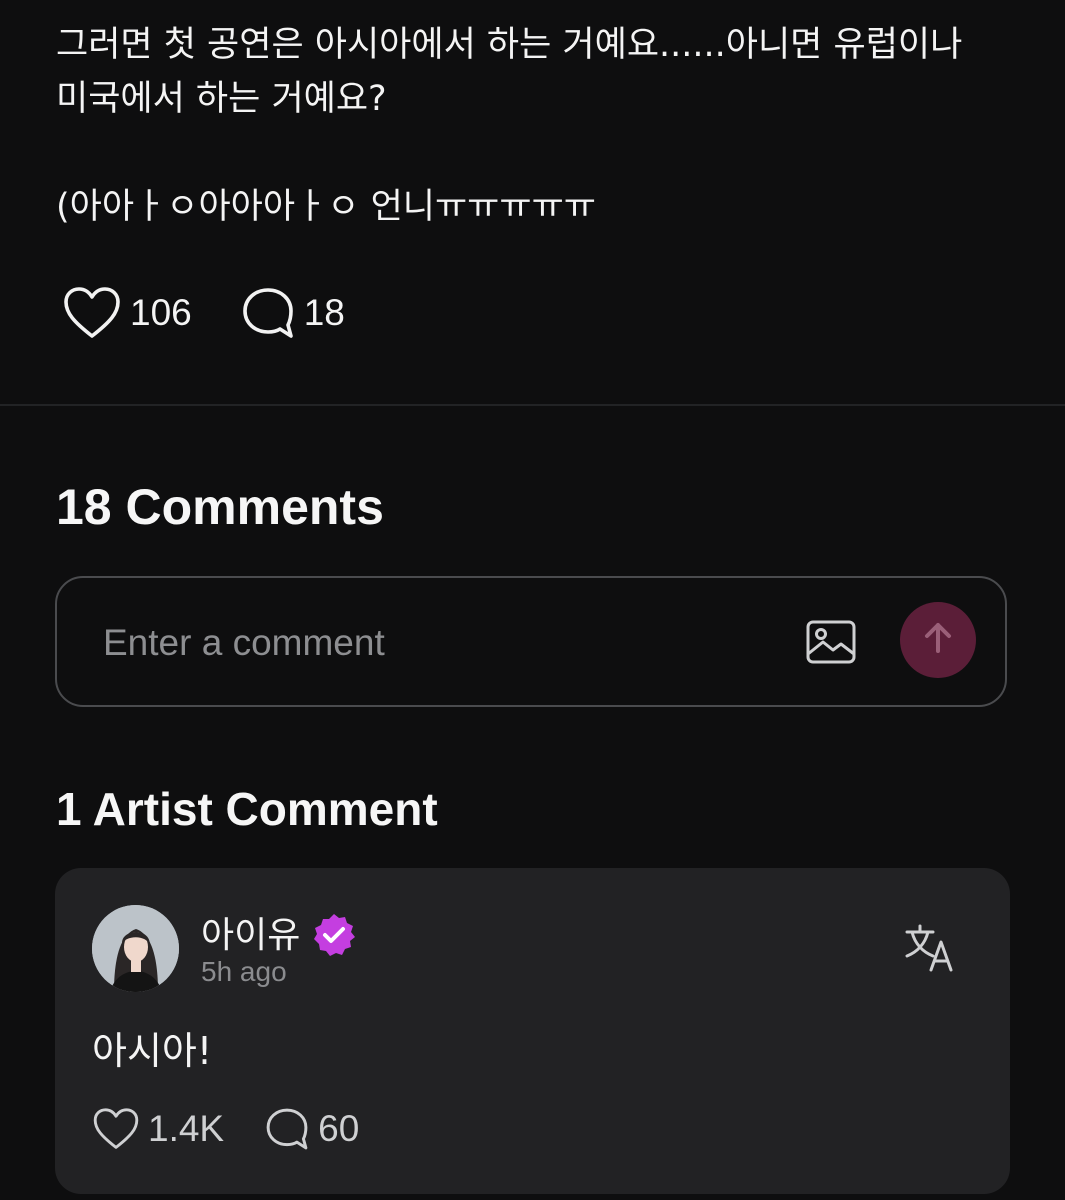  What do you see at coordinates (220, 507) in the screenshot?
I see `comments-heading: 18 Comments` at bounding box center [220, 507].